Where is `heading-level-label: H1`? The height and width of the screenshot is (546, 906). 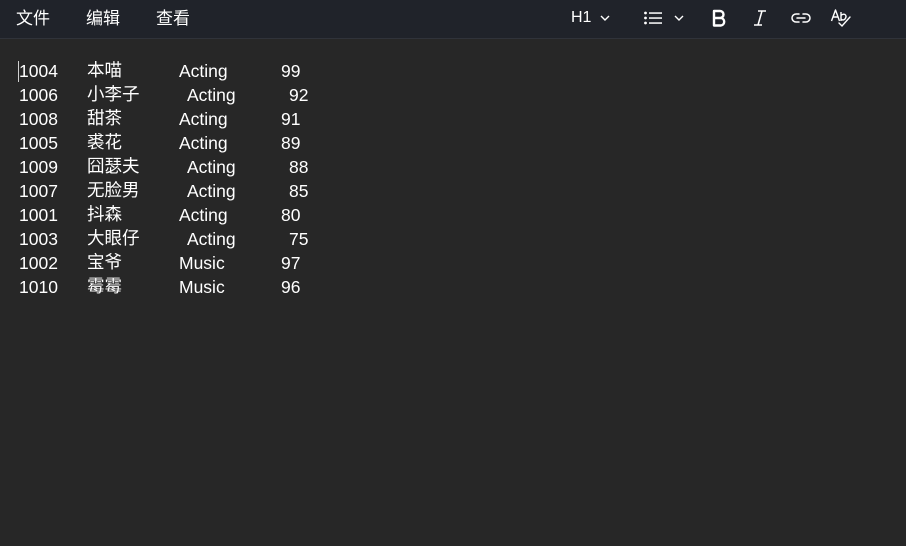
heading-level-label: H1 is located at coordinates (581, 17).